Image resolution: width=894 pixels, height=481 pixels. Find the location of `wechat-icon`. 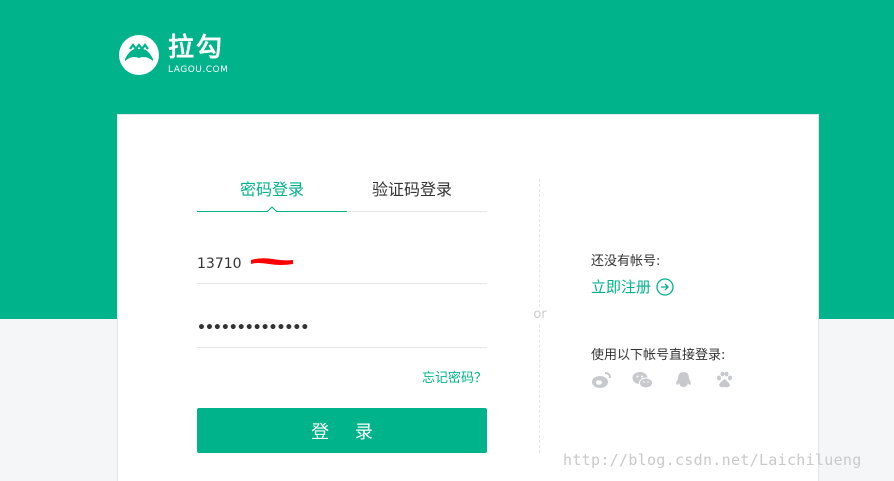

wechat-icon is located at coordinates (642, 380).